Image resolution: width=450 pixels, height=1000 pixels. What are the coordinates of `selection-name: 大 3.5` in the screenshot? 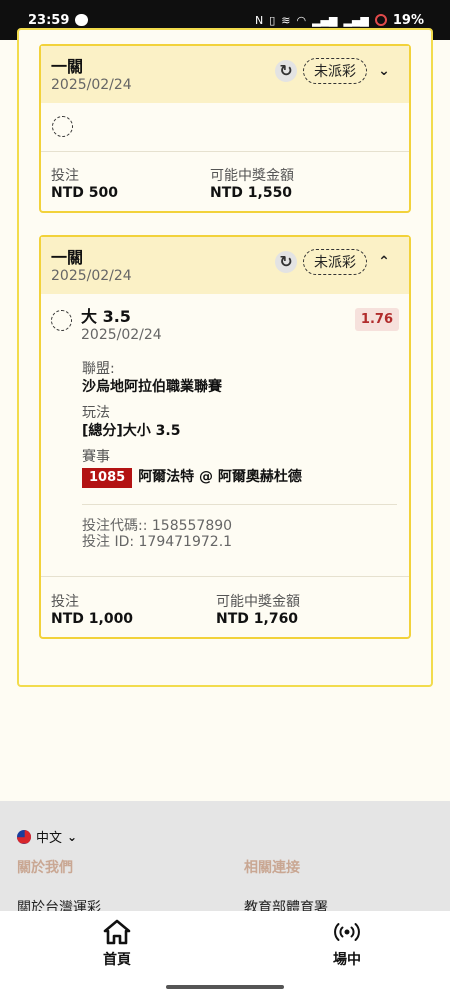 It's located at (106, 316).